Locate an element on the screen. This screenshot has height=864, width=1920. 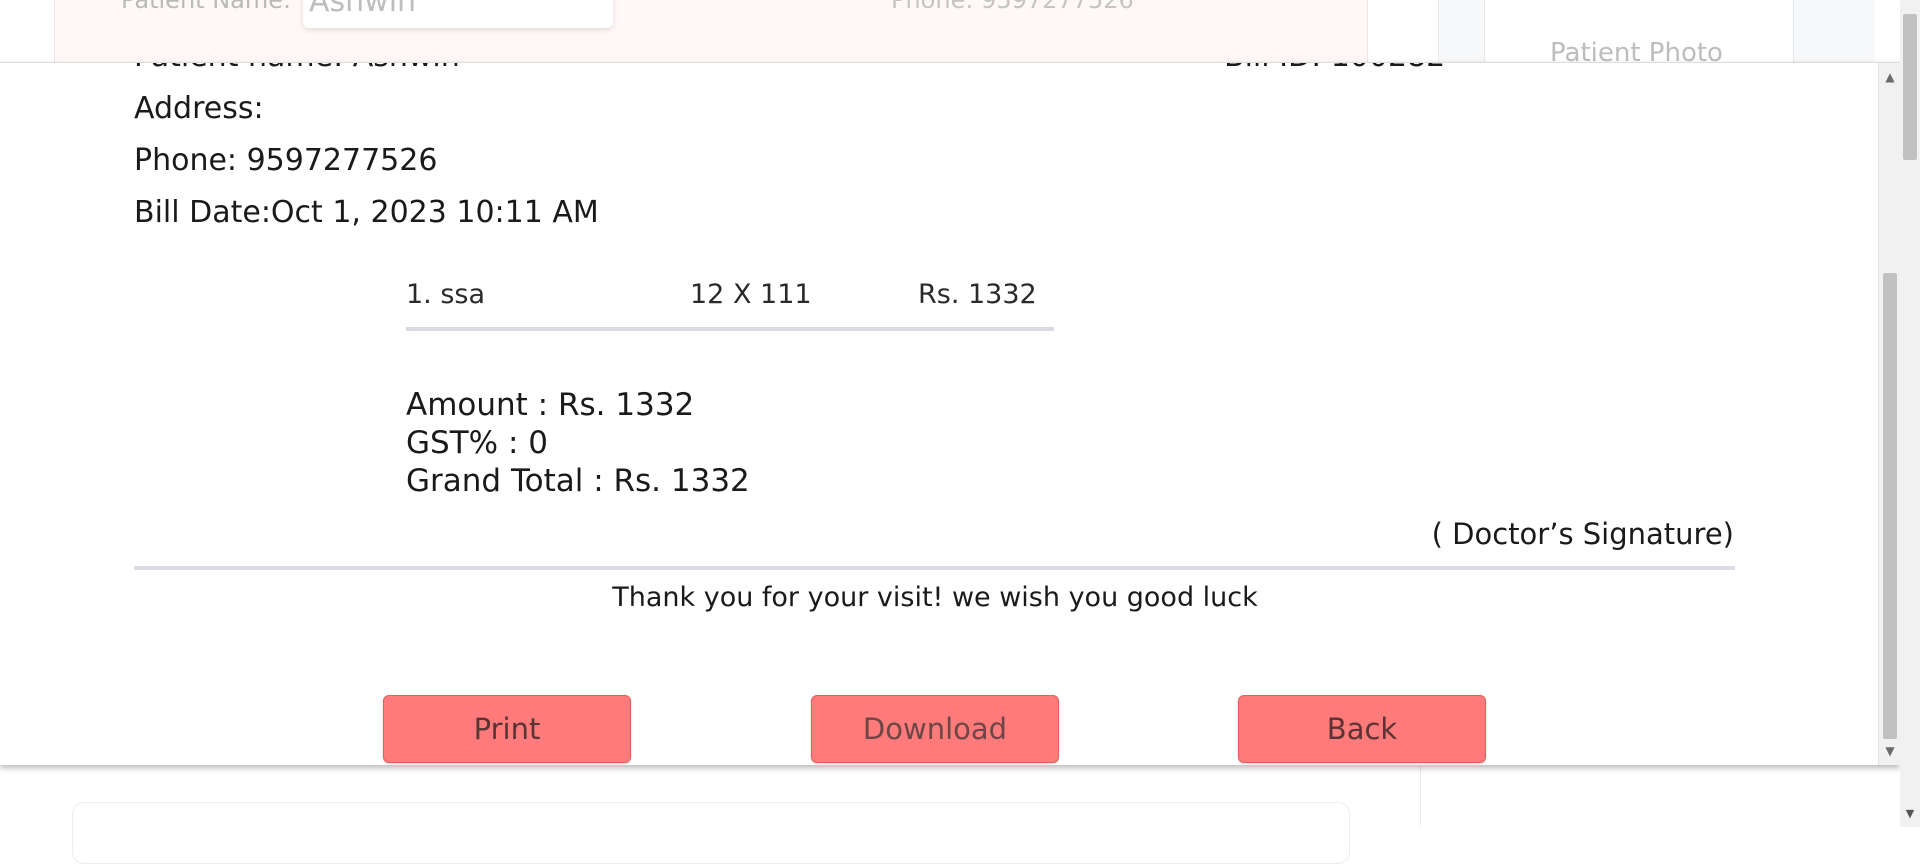
back-button: Back is located at coordinates (1362, 729).